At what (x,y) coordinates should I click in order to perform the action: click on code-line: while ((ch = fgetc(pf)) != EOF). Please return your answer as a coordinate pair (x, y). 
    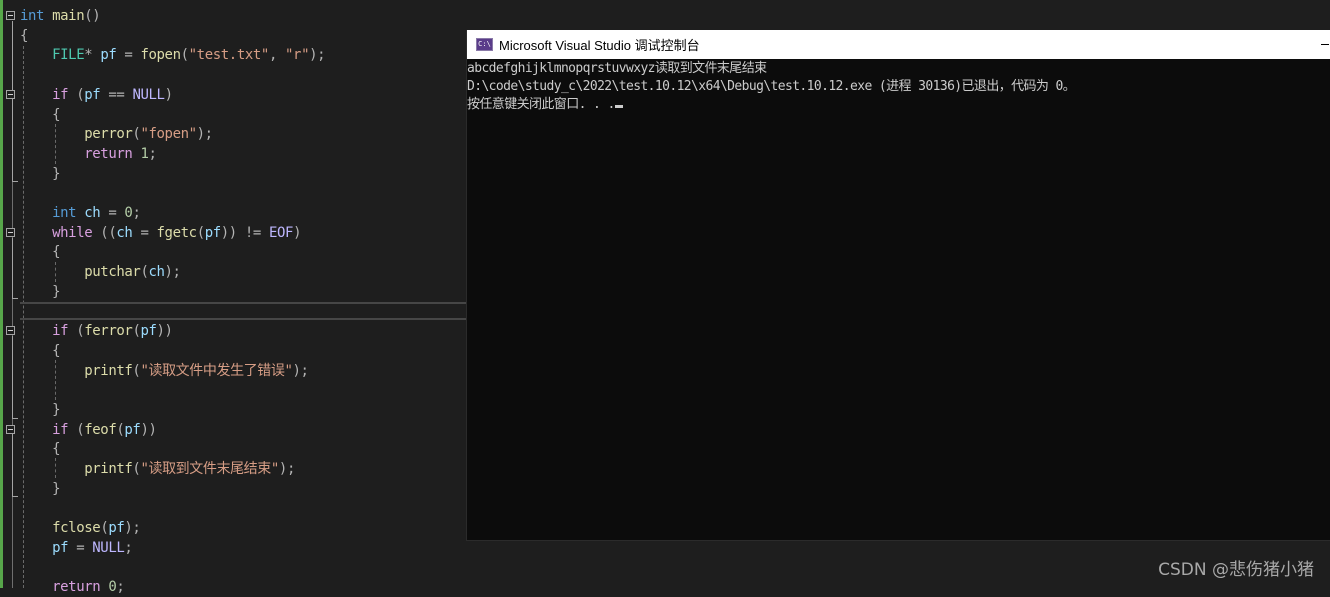
    Looking at the image, I should click on (160, 233).